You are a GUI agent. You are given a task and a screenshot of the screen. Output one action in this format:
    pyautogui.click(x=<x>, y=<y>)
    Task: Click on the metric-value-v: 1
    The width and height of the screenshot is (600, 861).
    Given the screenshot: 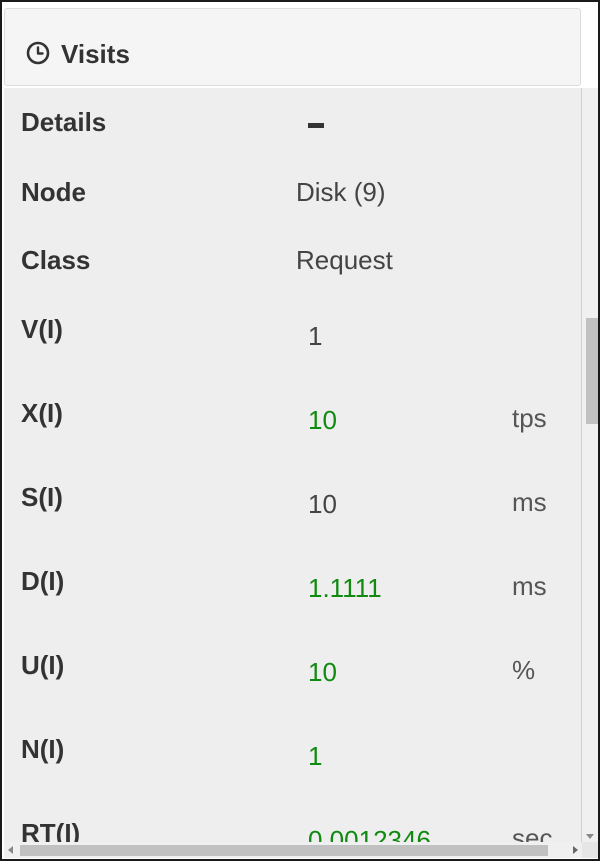 What is the action you would take?
    pyautogui.click(x=315, y=336)
    